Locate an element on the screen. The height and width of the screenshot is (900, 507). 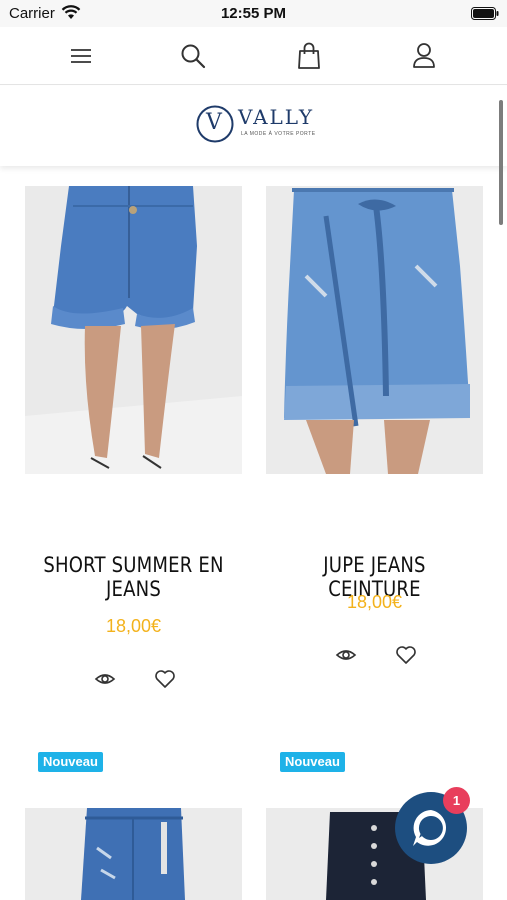
scrollbar is located at coordinates (501, 162).